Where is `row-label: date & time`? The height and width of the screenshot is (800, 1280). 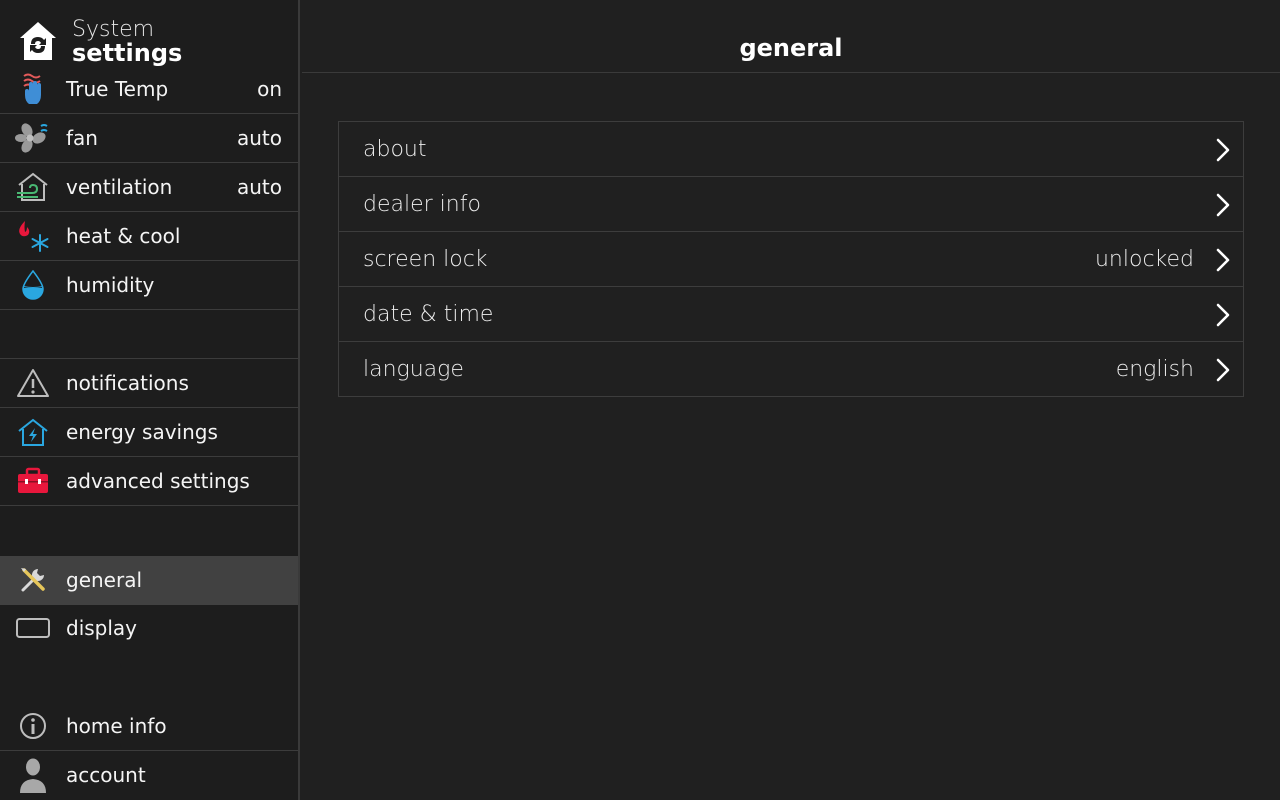 row-label: date & time is located at coordinates (428, 314).